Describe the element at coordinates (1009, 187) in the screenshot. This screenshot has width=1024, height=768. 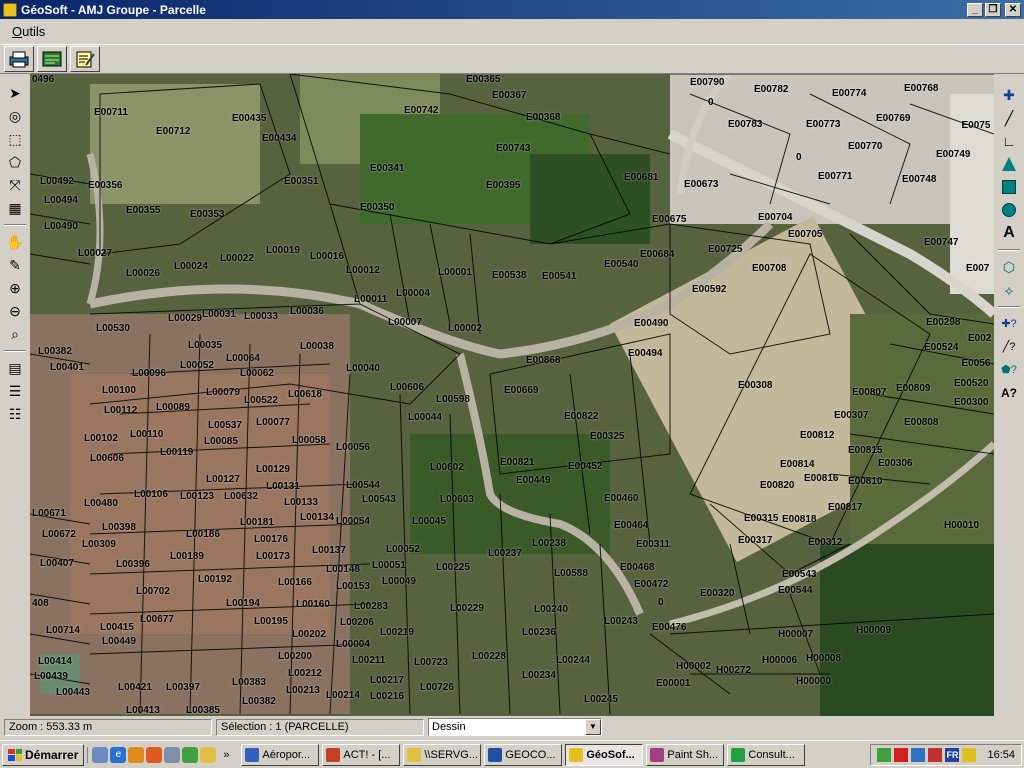
I see `rectangle-tool-button` at that location.